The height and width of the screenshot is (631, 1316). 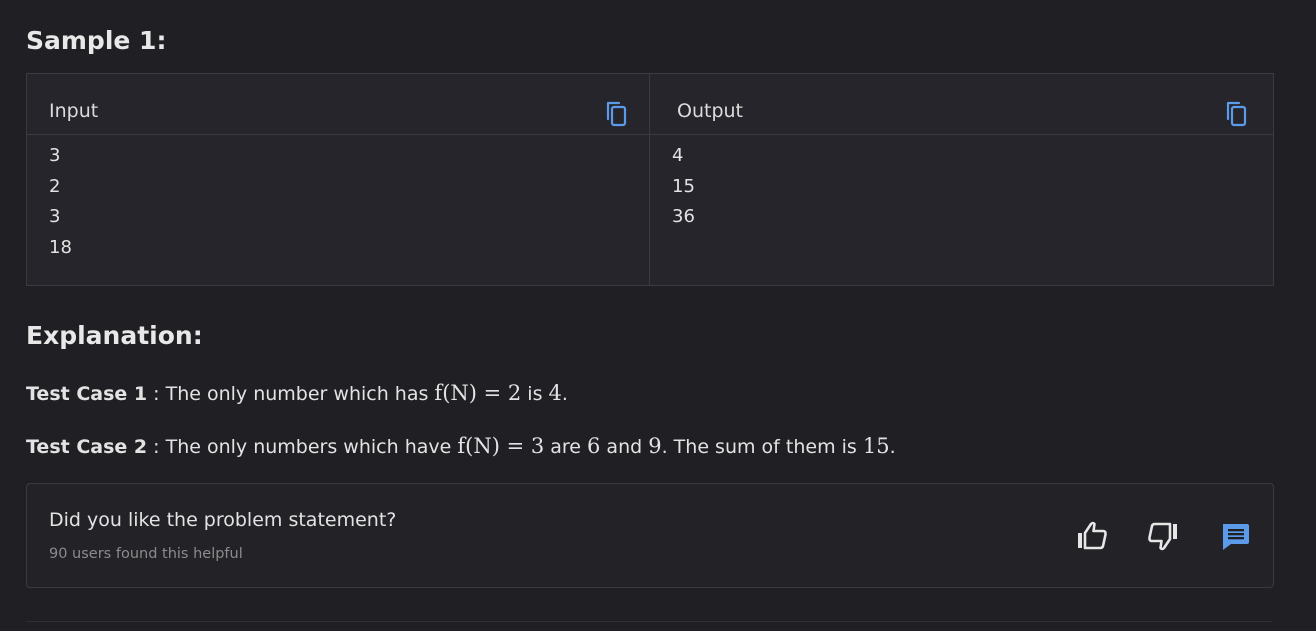 I want to click on math-number: 6, so click(x=594, y=446).